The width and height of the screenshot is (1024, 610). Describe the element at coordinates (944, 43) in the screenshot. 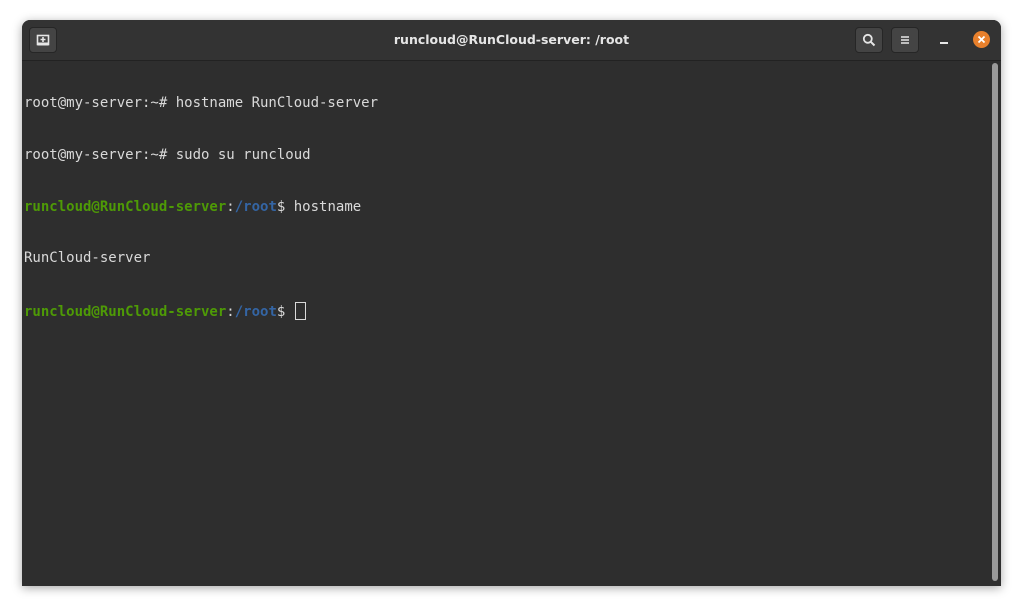

I see `minimize-icon` at that location.